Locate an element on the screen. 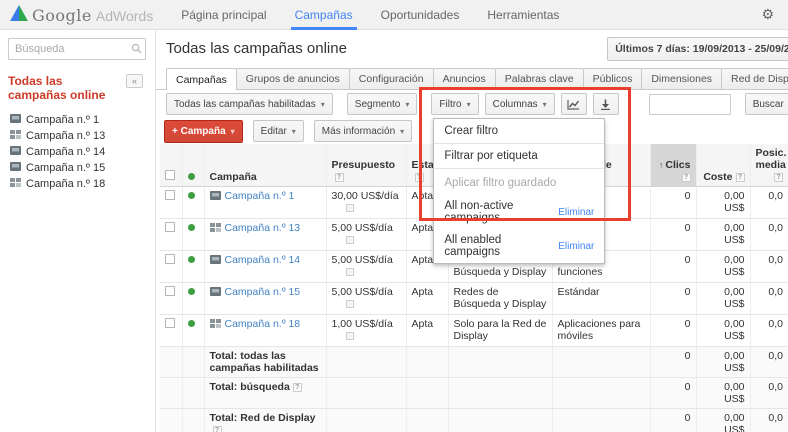 This screenshot has height=432, width=788. menu-item-saved-filter: All non-active campaigns Eliminar is located at coordinates (519, 212).